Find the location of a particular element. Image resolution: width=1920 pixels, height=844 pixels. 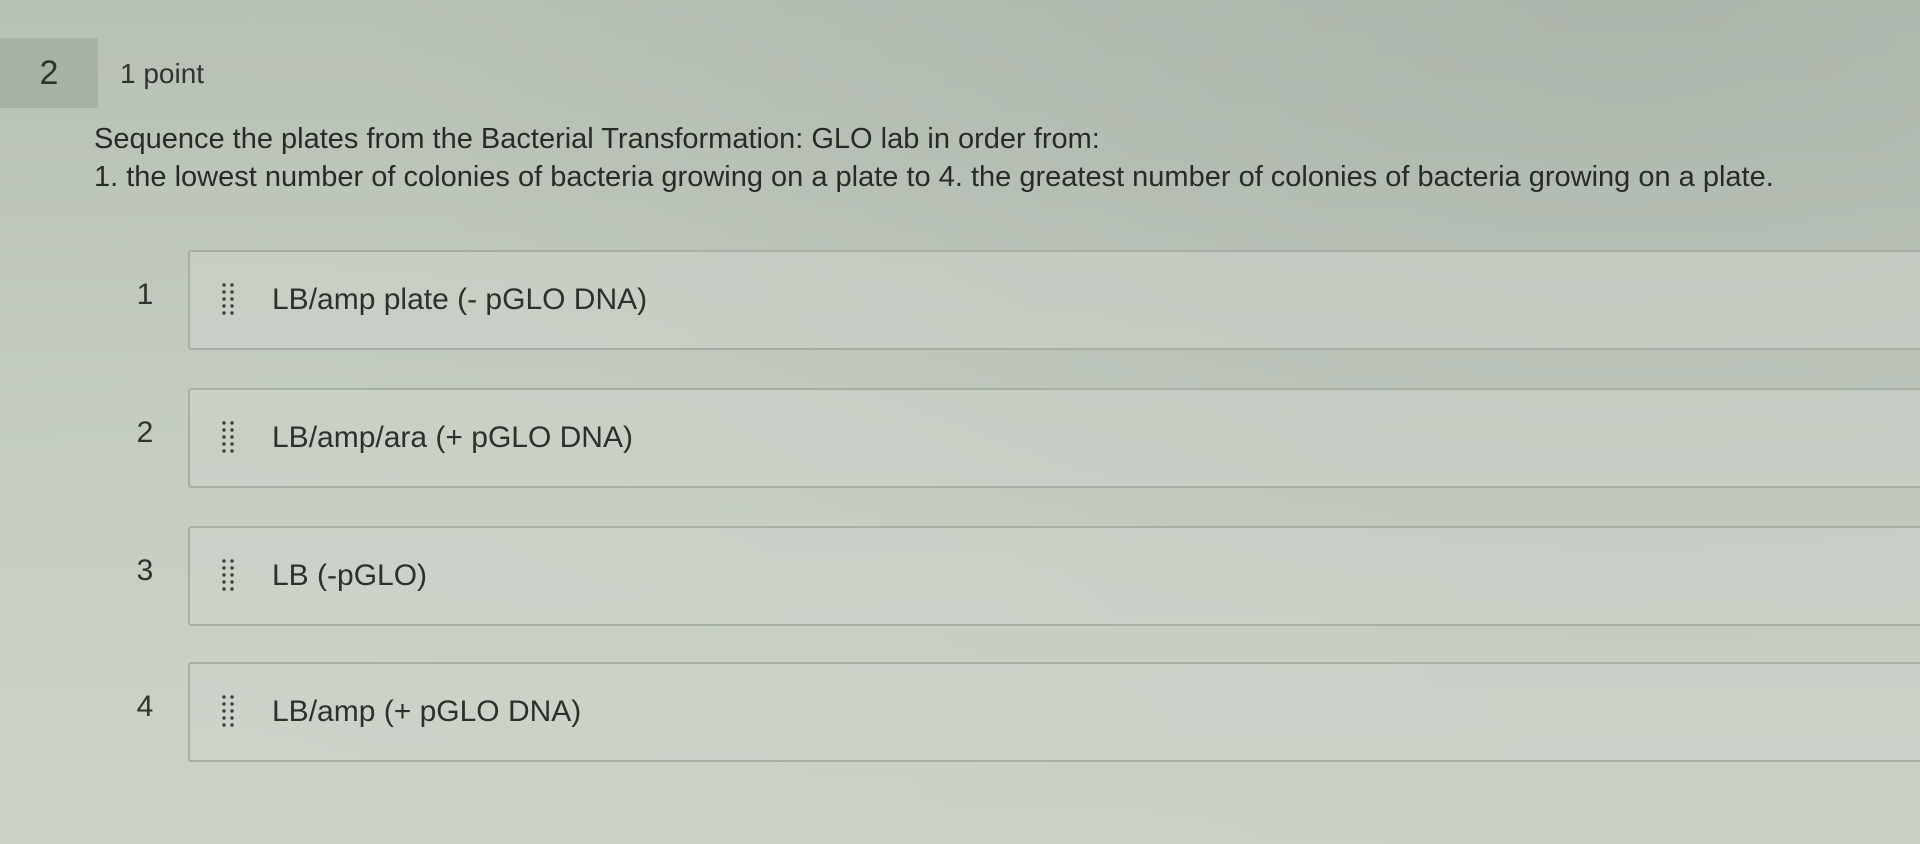

ordering-item: 1 LB/amp plate (- pGLO DNA) is located at coordinates (1008, 300).